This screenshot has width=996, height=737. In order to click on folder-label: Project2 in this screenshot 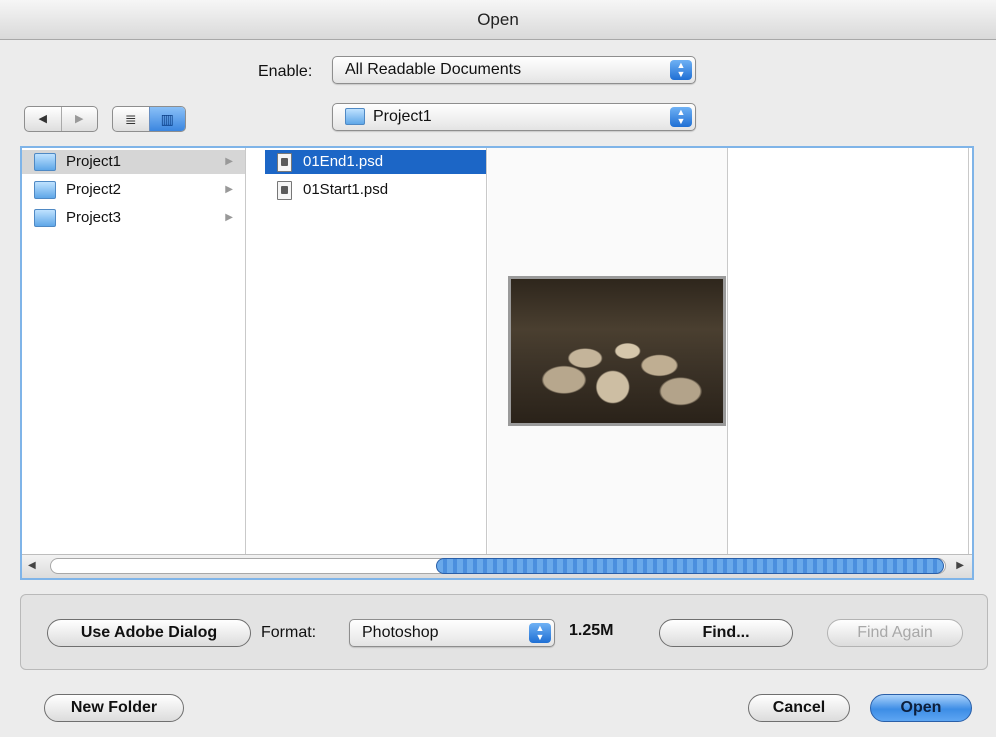, I will do `click(94, 189)`.